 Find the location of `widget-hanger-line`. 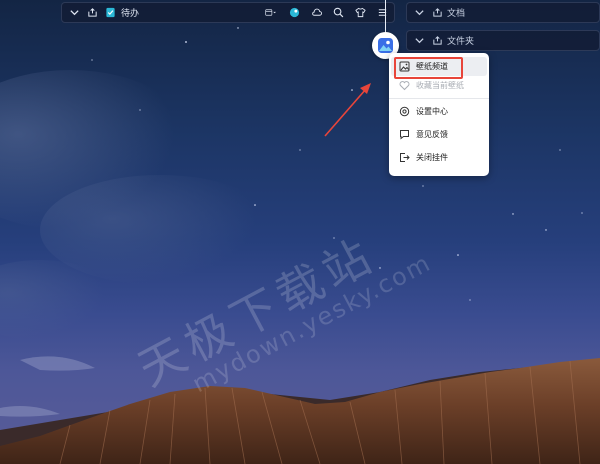

widget-hanger-line is located at coordinates (385, 16).